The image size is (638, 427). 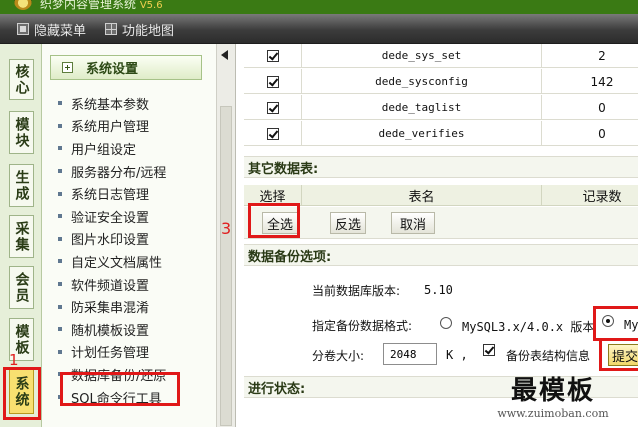 I want to click on format-option-mysql3-label: MySQL3.x/4.0.x 版本, so click(x=528, y=327).